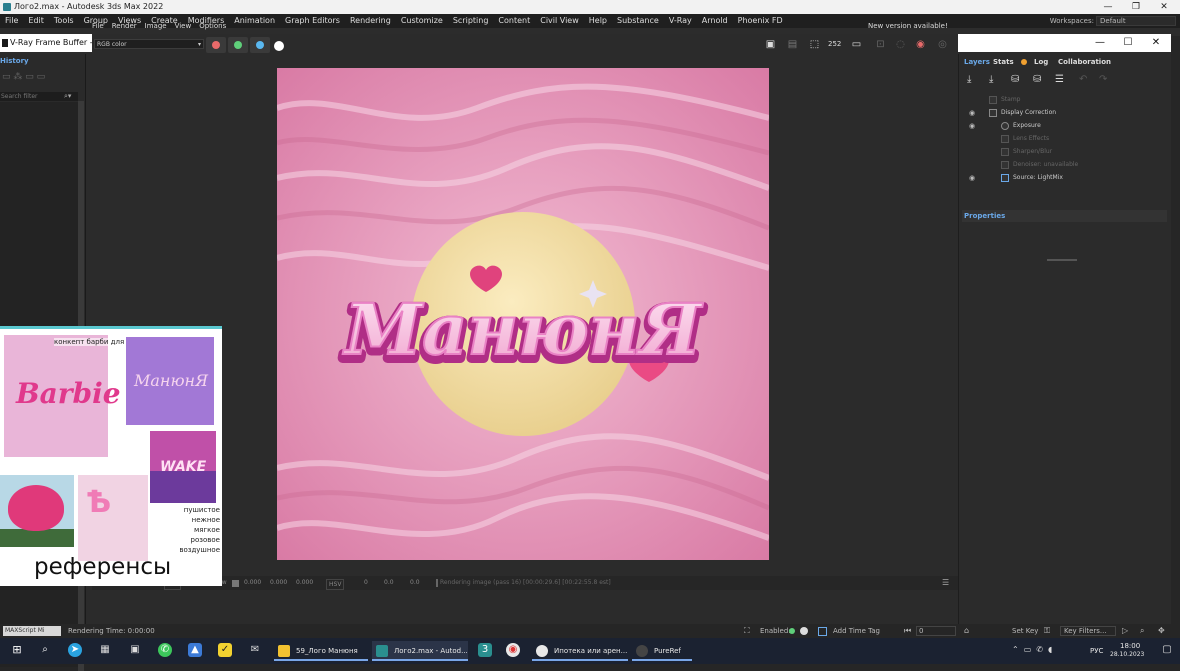  I want to click on tab-collaboration: Collaboration, so click(1084, 62).